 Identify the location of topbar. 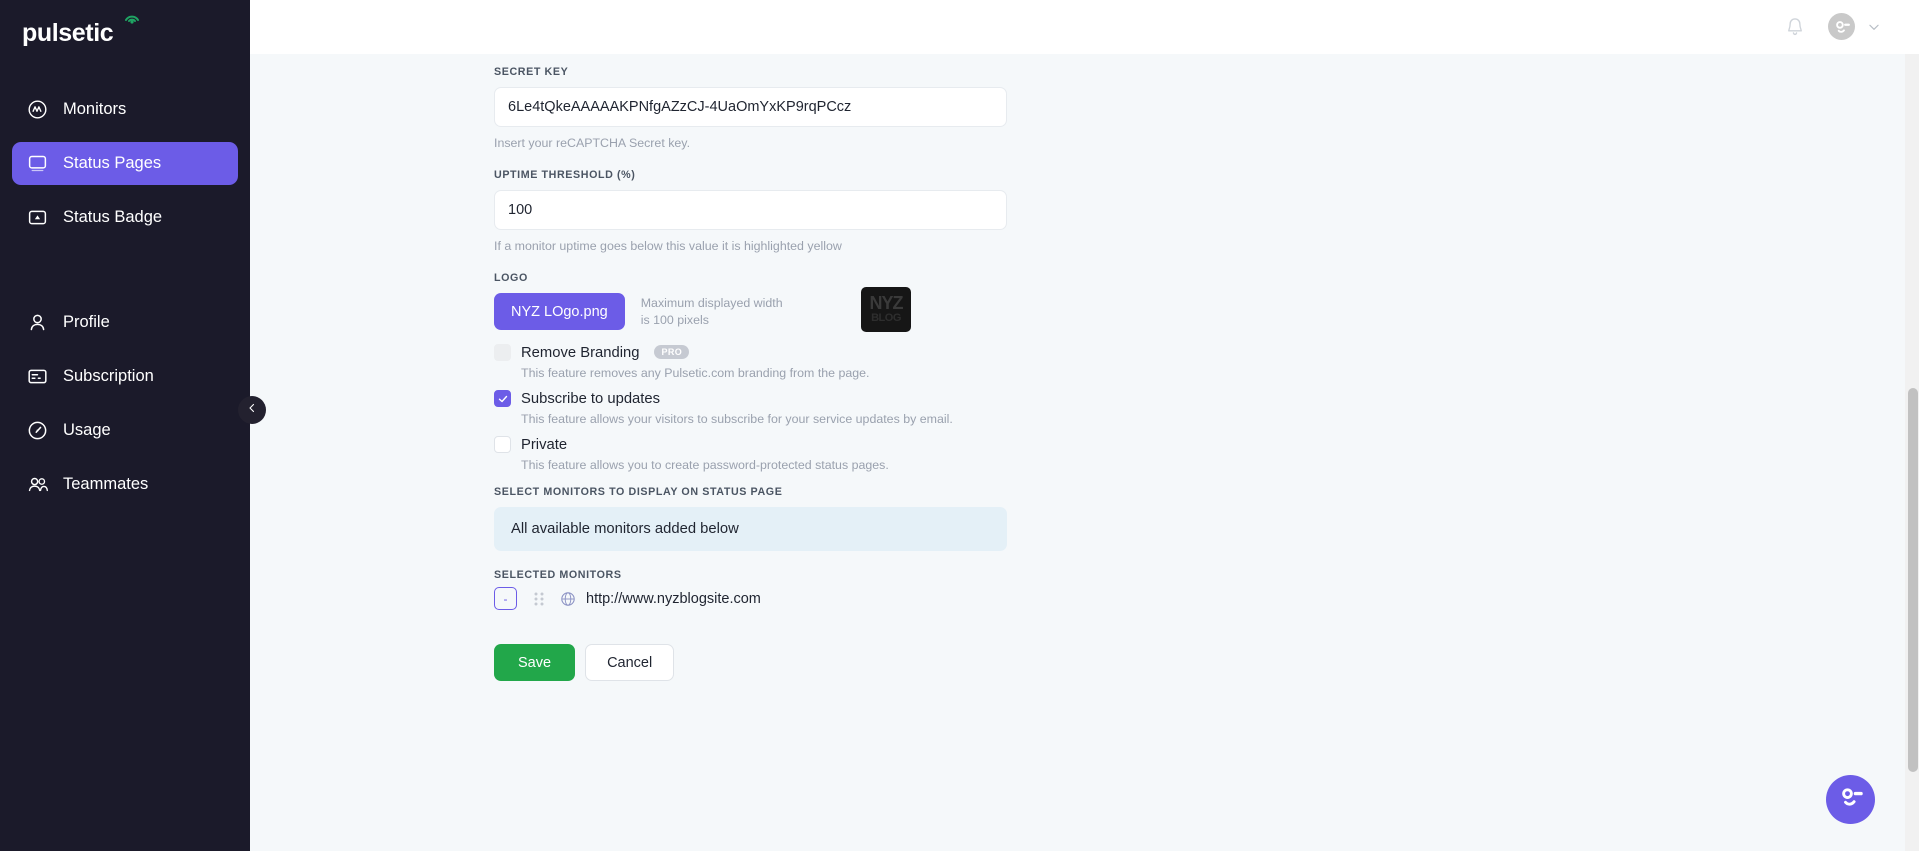
(1084, 27).